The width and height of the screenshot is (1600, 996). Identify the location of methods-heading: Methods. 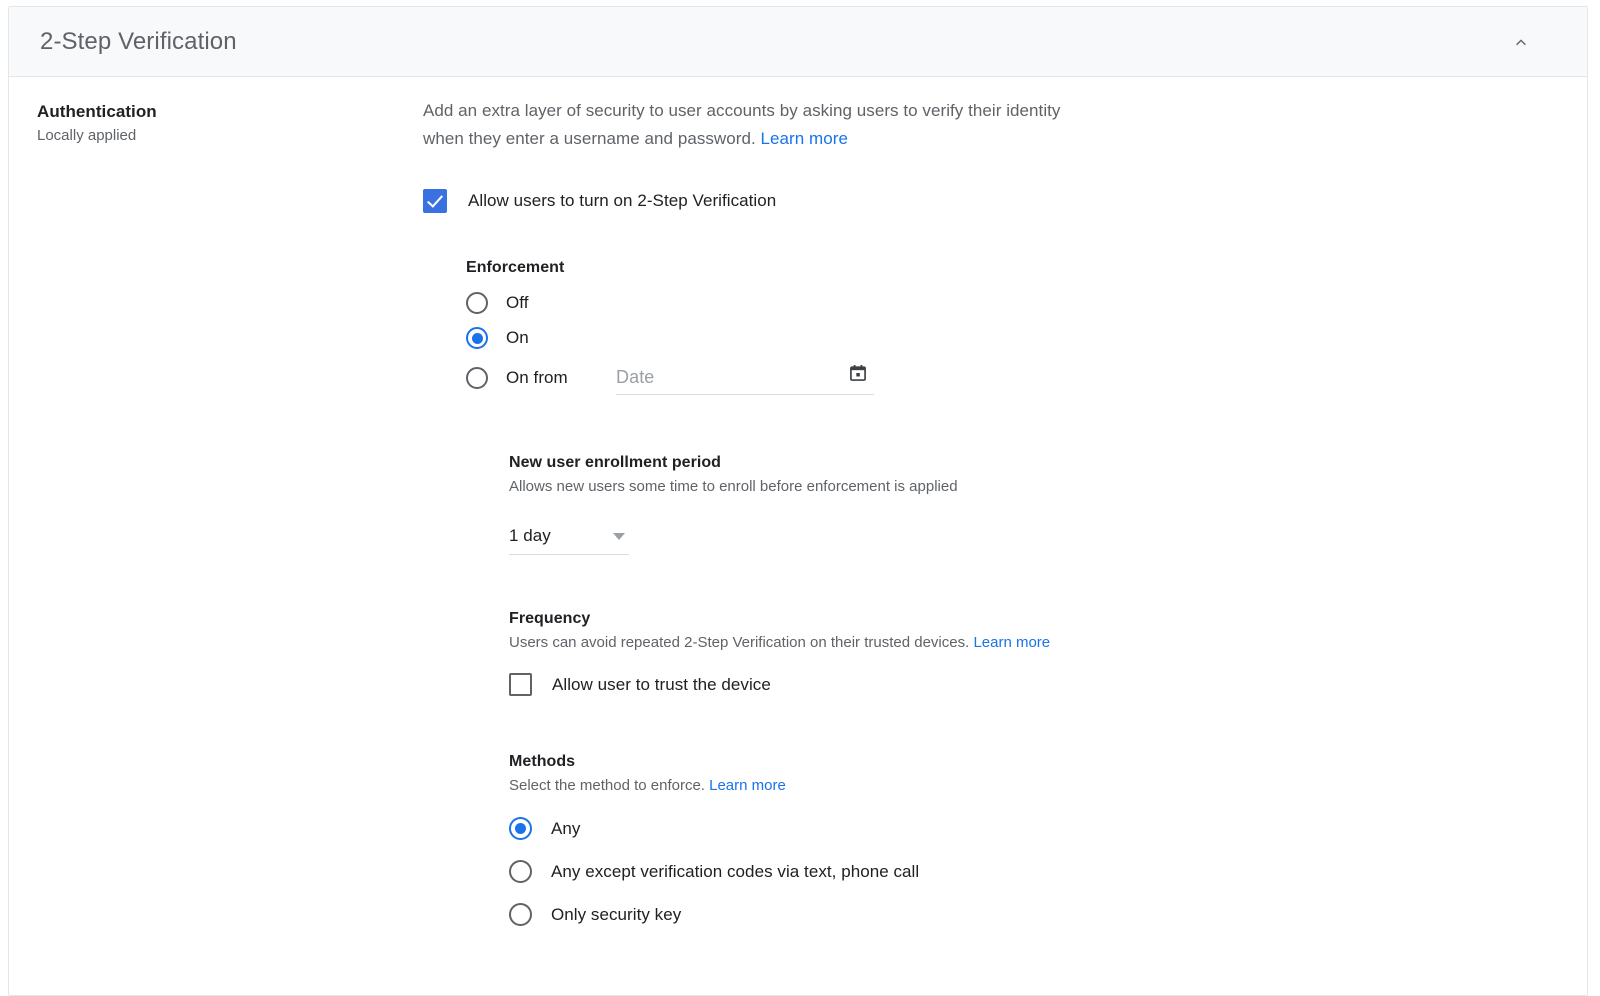
(542, 761).